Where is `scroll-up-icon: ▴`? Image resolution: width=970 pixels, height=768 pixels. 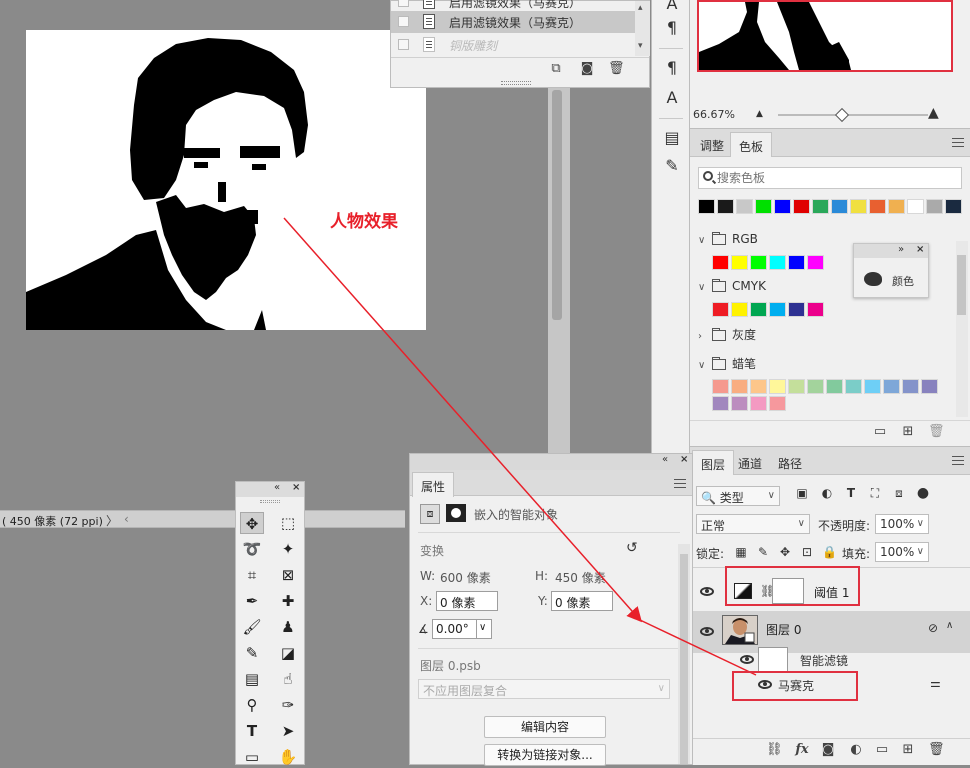 scroll-up-icon: ▴ is located at coordinates (640, 8).